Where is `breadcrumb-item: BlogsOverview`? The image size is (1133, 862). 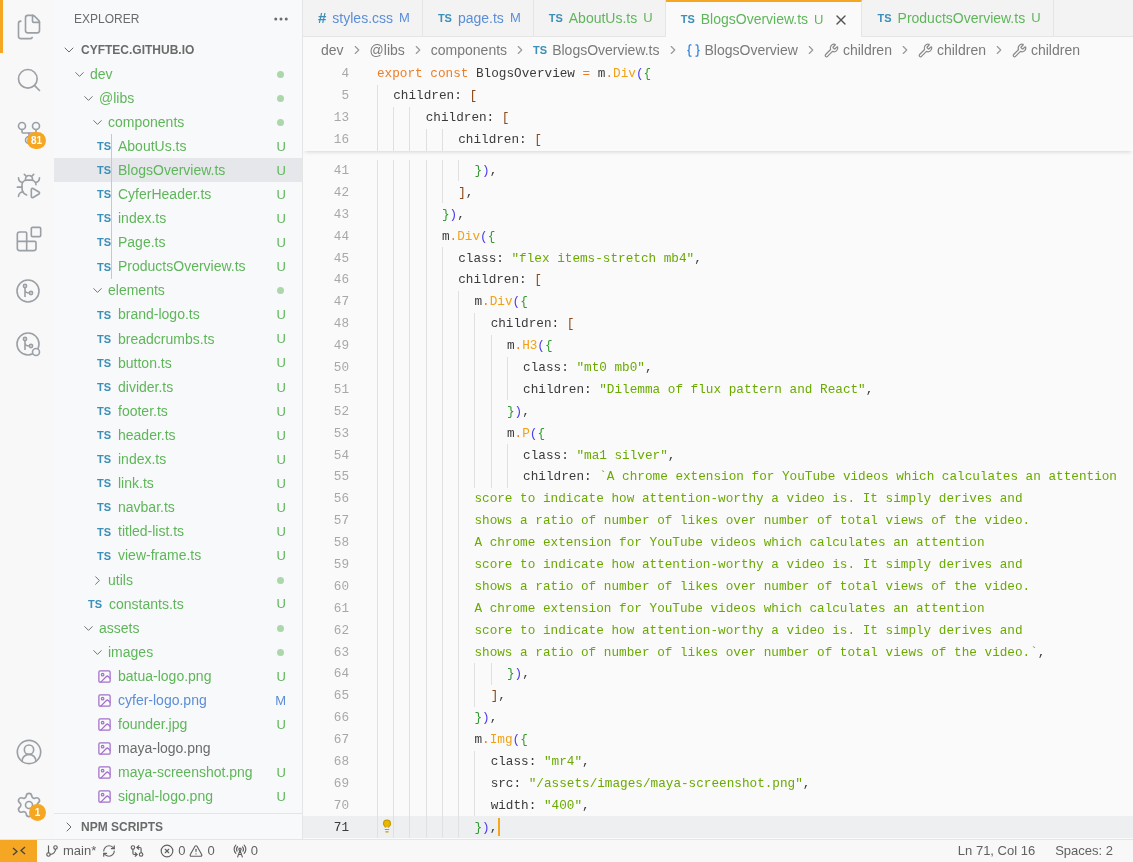
breadcrumb-item: BlogsOverview is located at coordinates (741, 50).